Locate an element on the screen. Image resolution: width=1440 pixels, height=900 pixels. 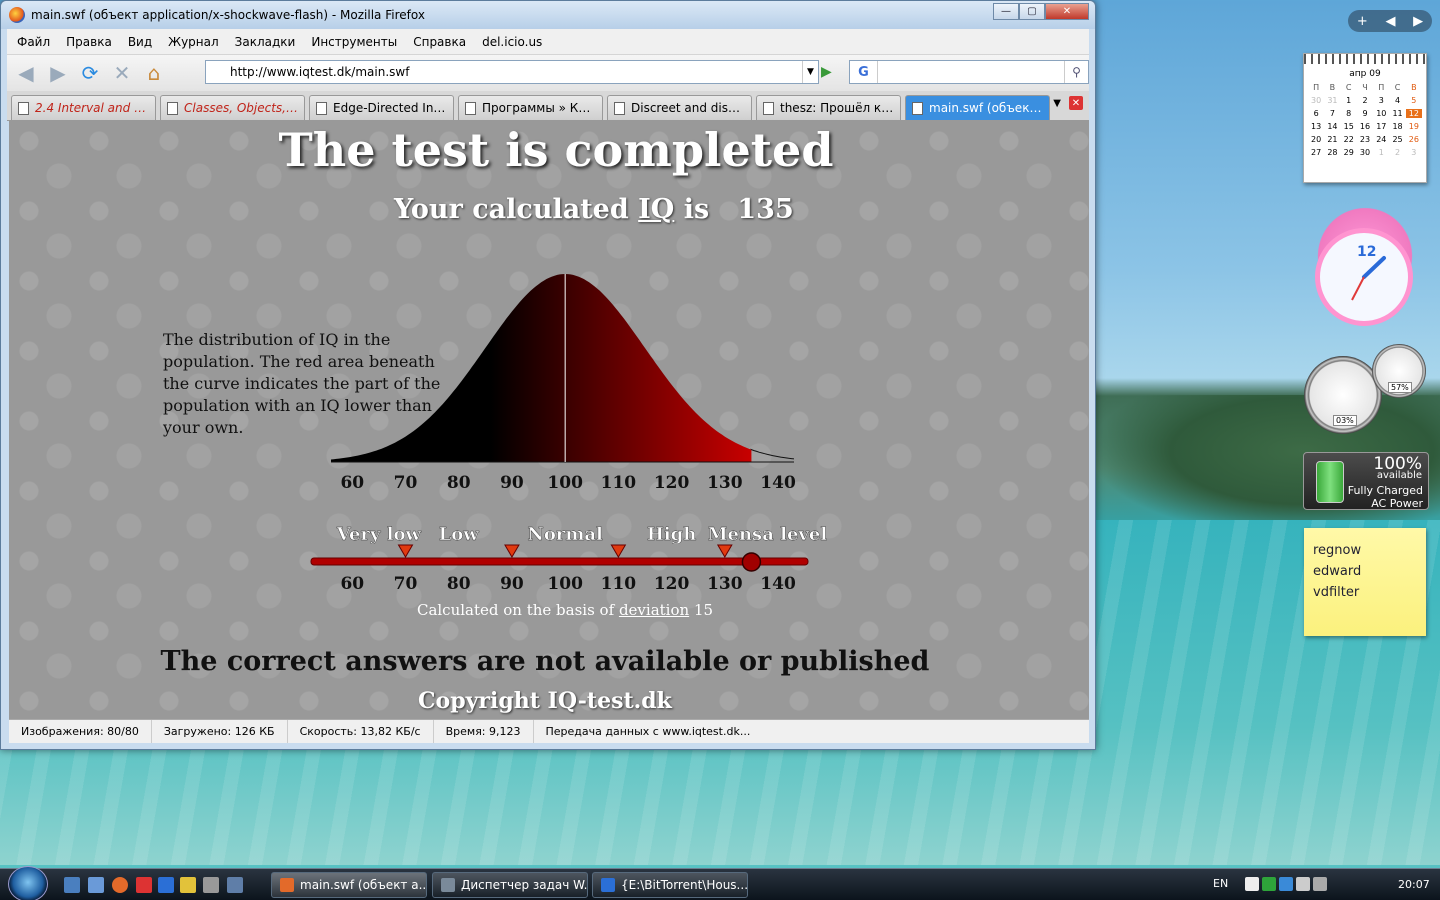
firefox-quicklaunch-icon is located at coordinates (120, 885).